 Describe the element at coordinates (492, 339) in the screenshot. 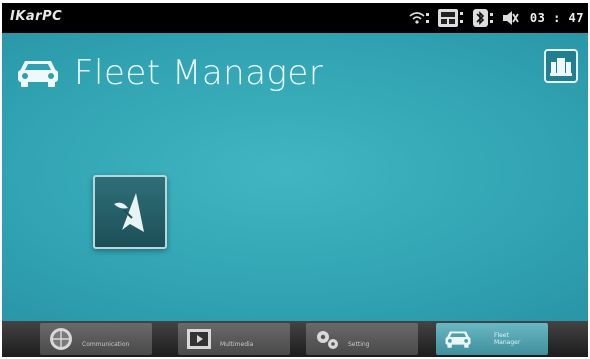

I see `dock-item-fleet-manager: Fleet Manager` at that location.